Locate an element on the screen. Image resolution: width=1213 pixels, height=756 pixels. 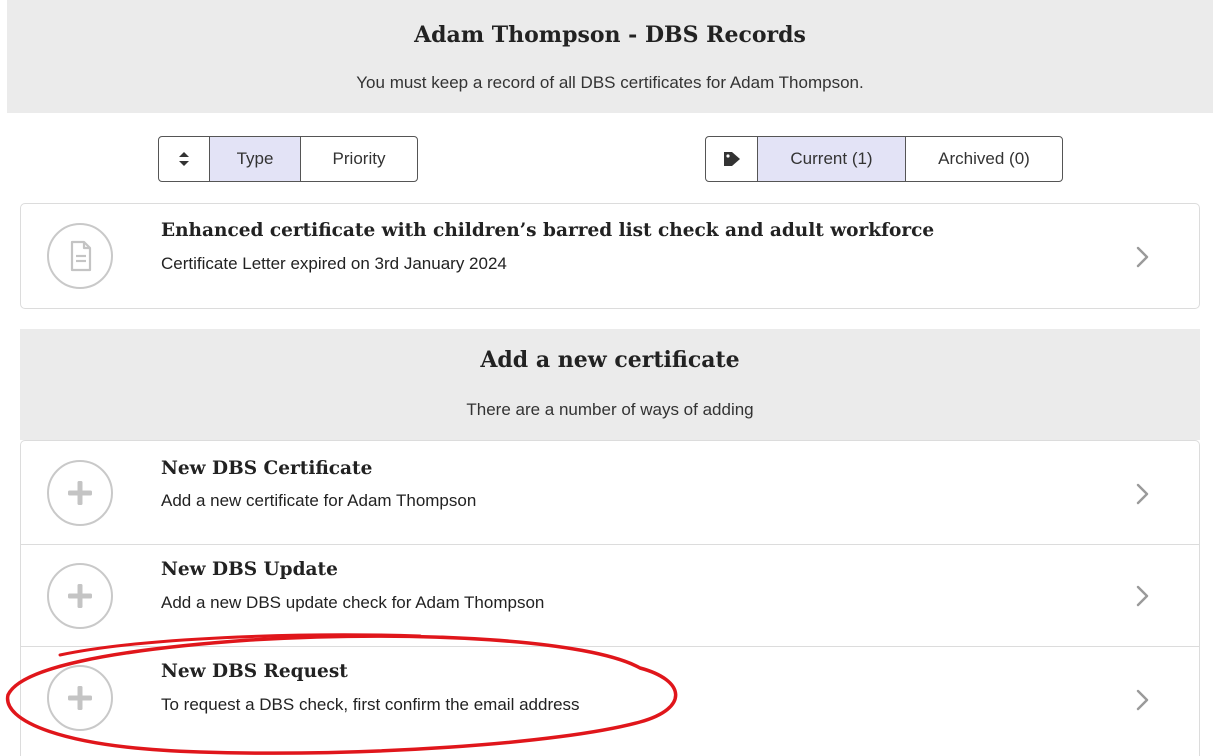
status-segmented-control: Current (1) Archived (0) is located at coordinates (884, 159).